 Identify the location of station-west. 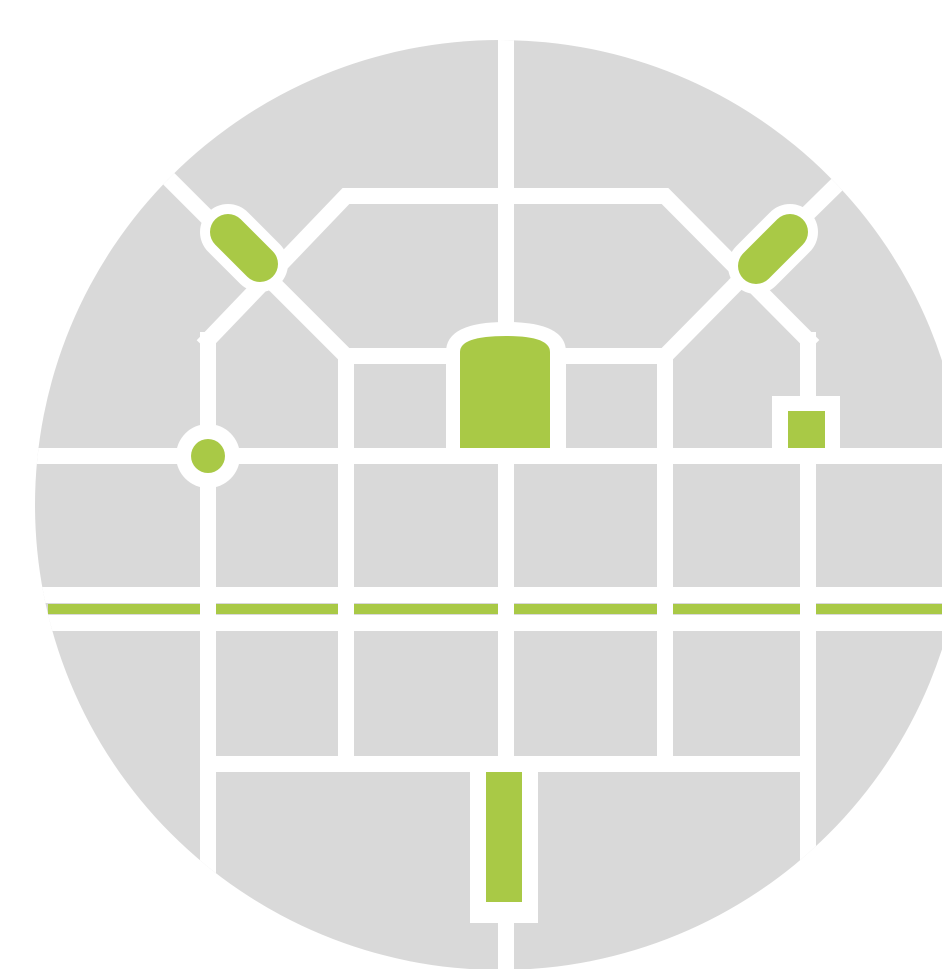
(208, 456).